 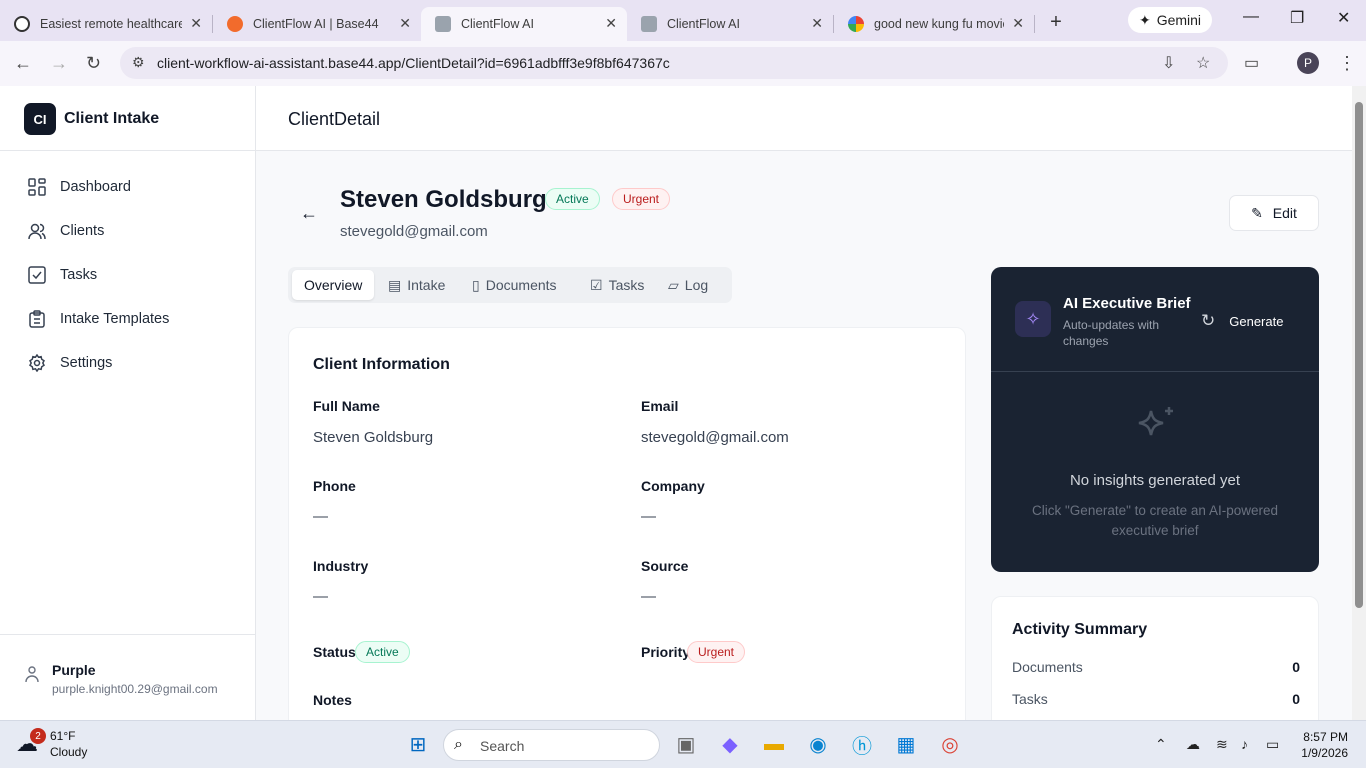 I want to click on checkbox-icon, so click(x=37, y=275).